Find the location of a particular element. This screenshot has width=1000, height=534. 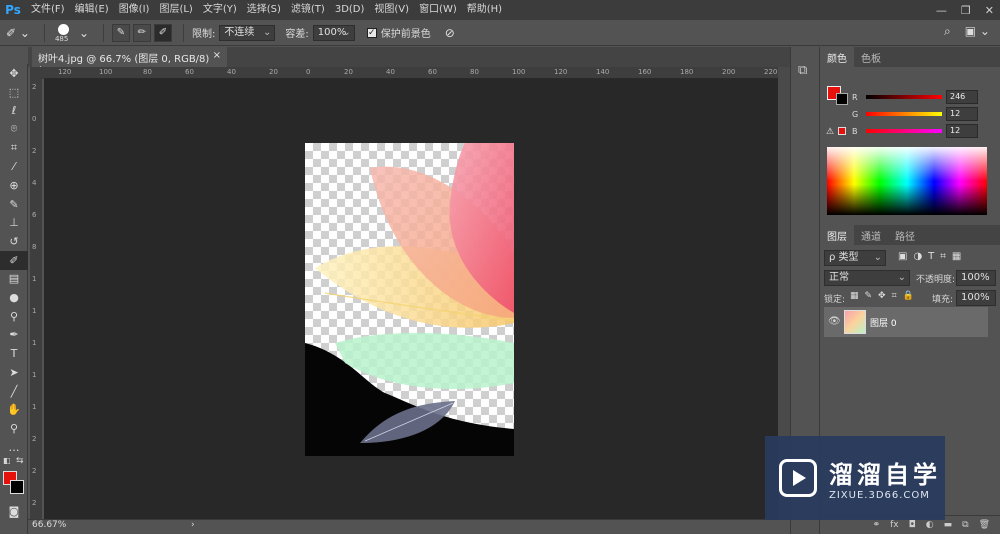

menu-edit: 编辑(E) is located at coordinates (92, 10).